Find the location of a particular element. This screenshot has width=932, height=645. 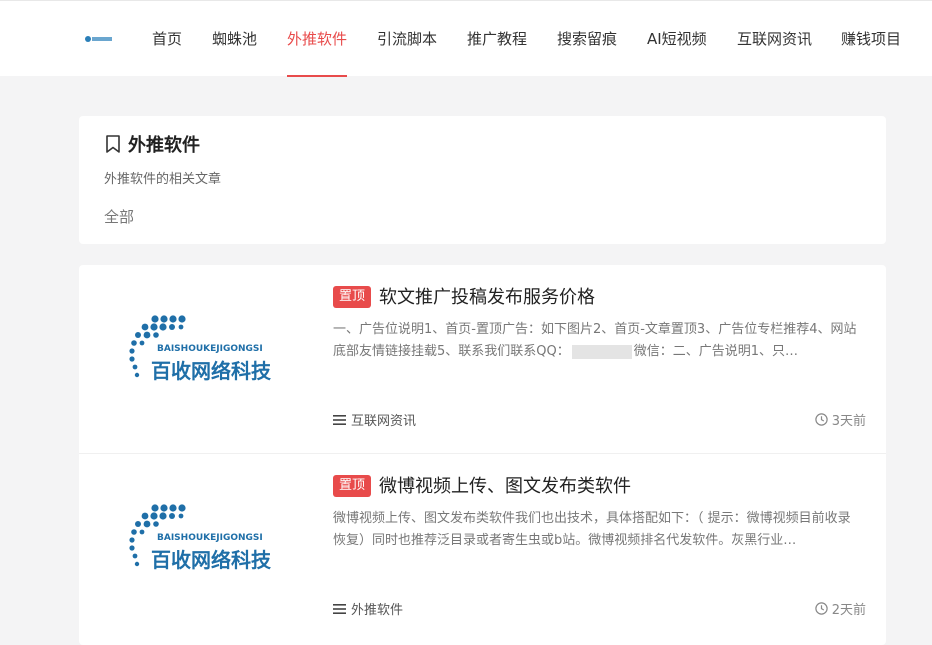

post-time-text: 3天前 is located at coordinates (848, 421).